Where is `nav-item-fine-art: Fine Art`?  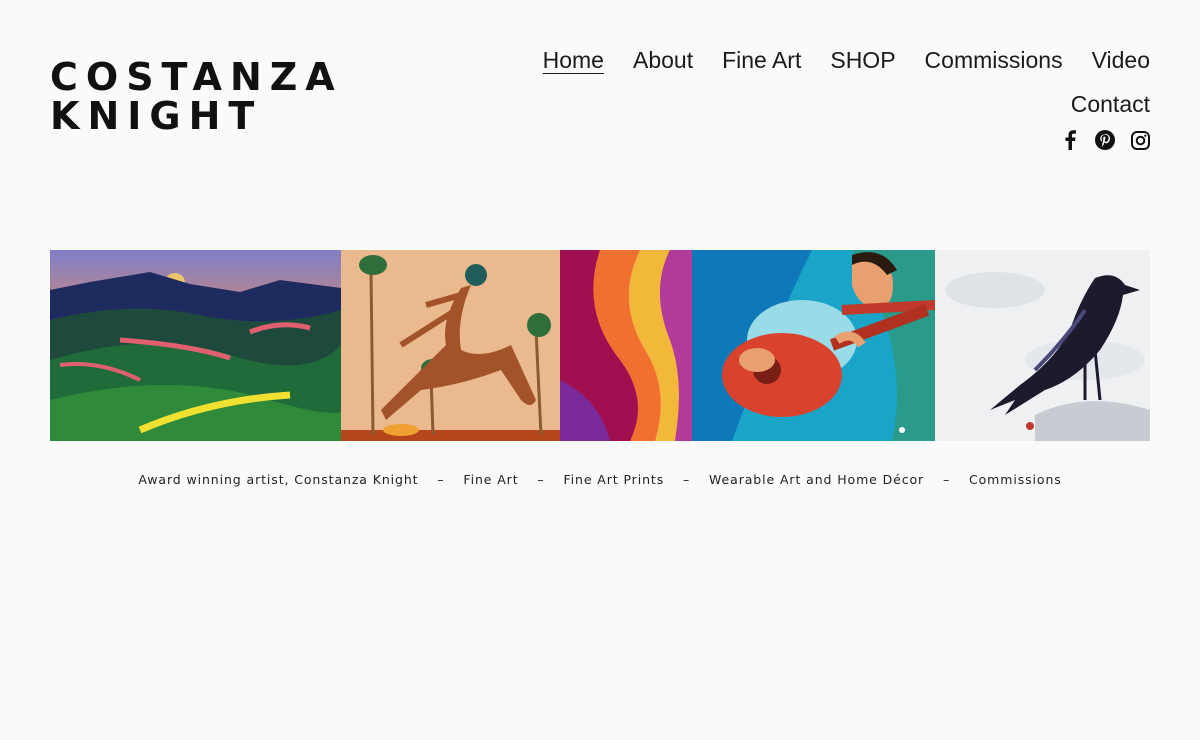
nav-item-fine-art: Fine Art is located at coordinates (761, 60).